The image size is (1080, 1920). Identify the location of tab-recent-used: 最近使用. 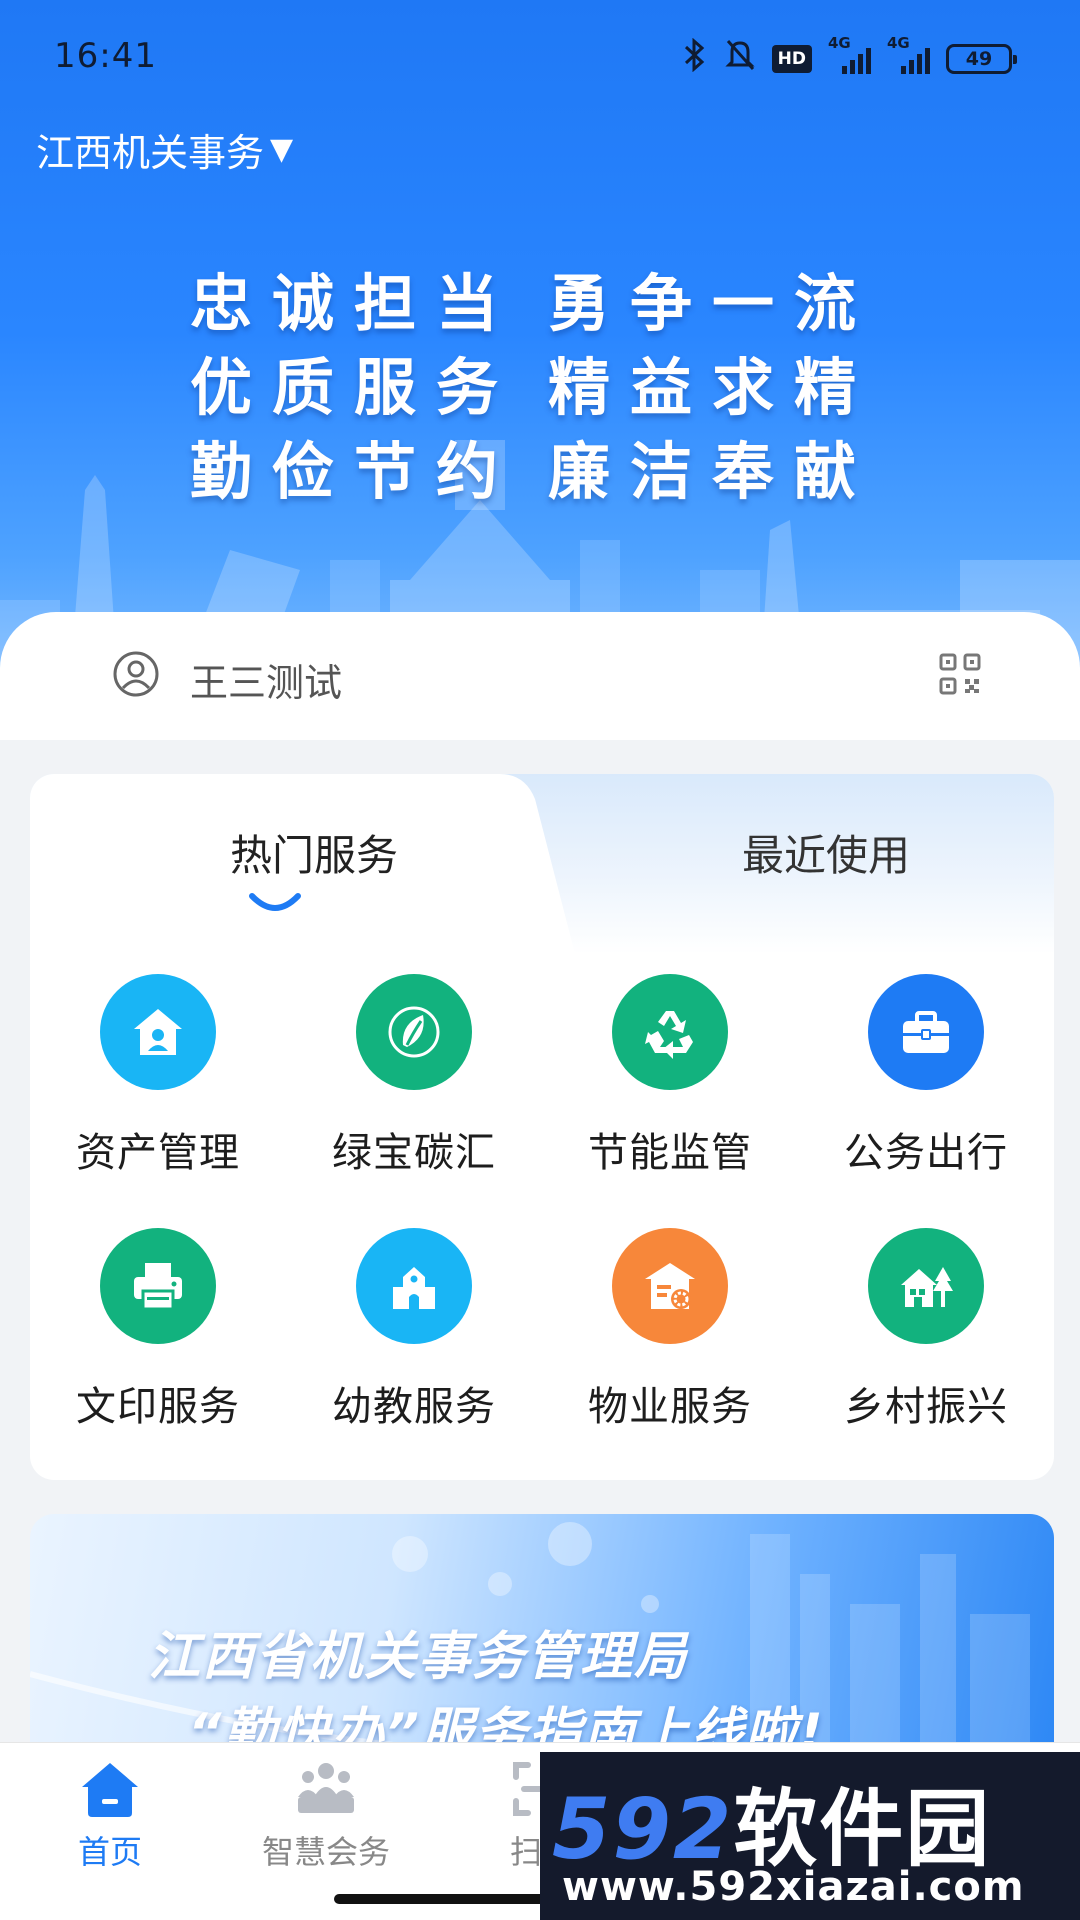
(826, 852).